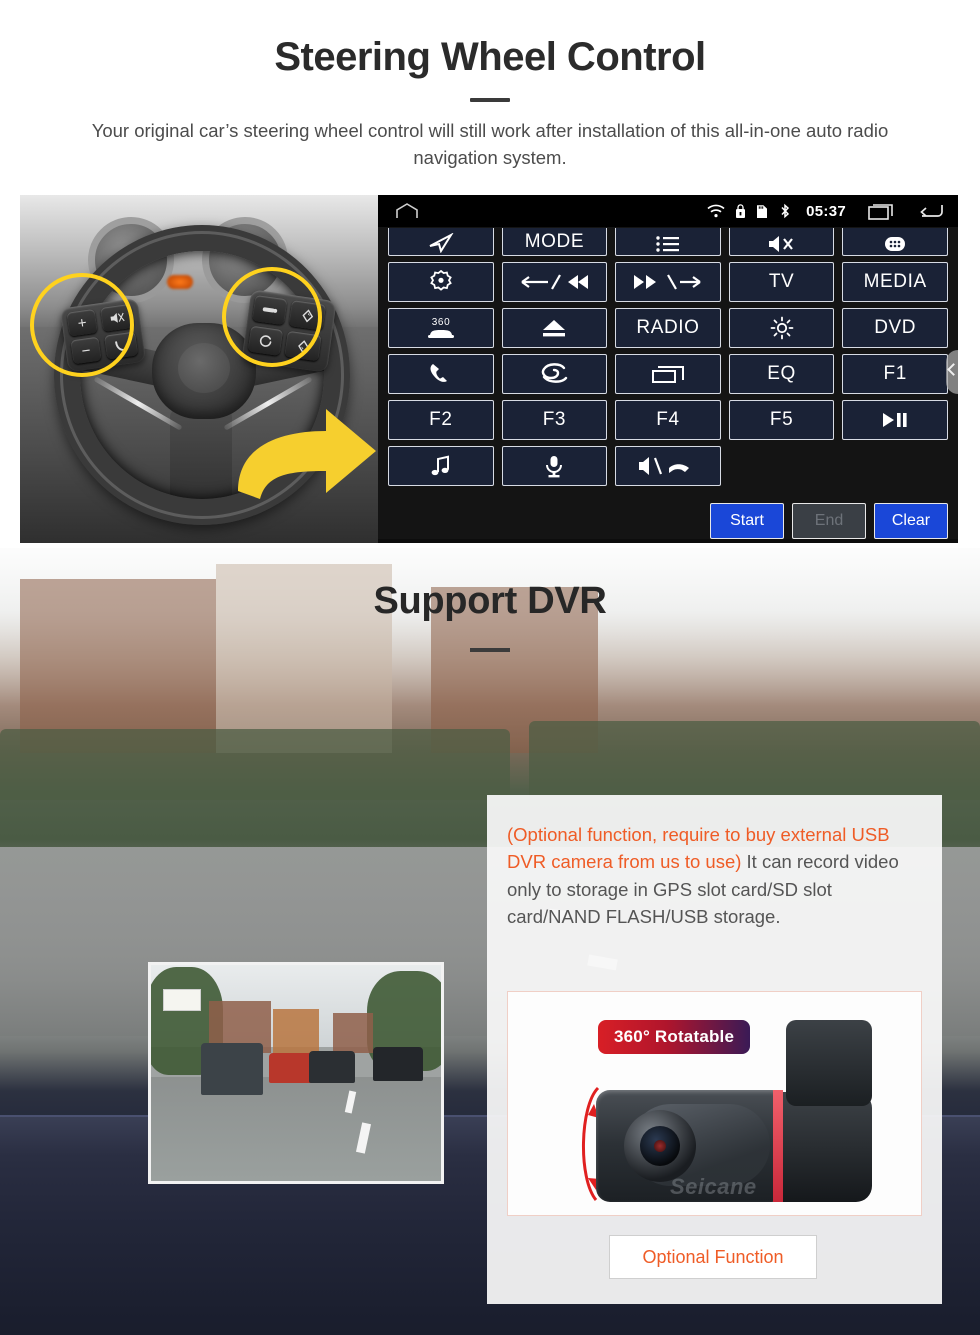 This screenshot has height=1335, width=980. I want to click on apps-button, so click(895, 242).